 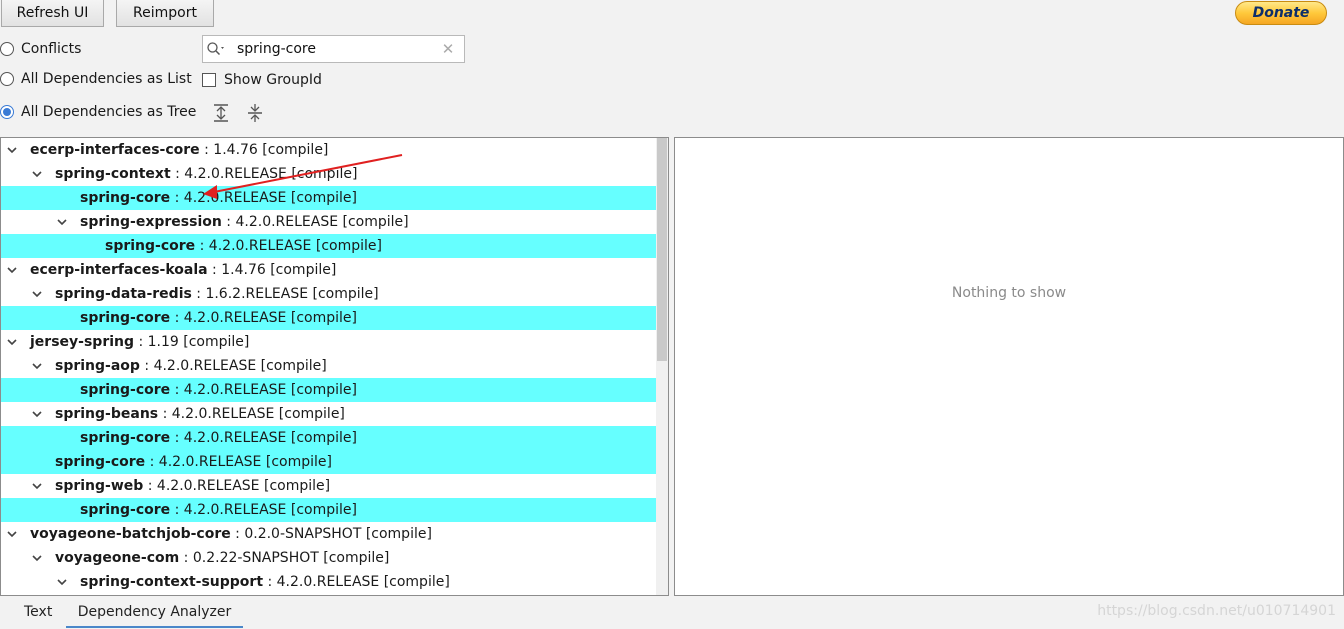 What do you see at coordinates (1216, 611) in the screenshot?
I see `watermark: https://blog.csdn.net/u010714901` at bounding box center [1216, 611].